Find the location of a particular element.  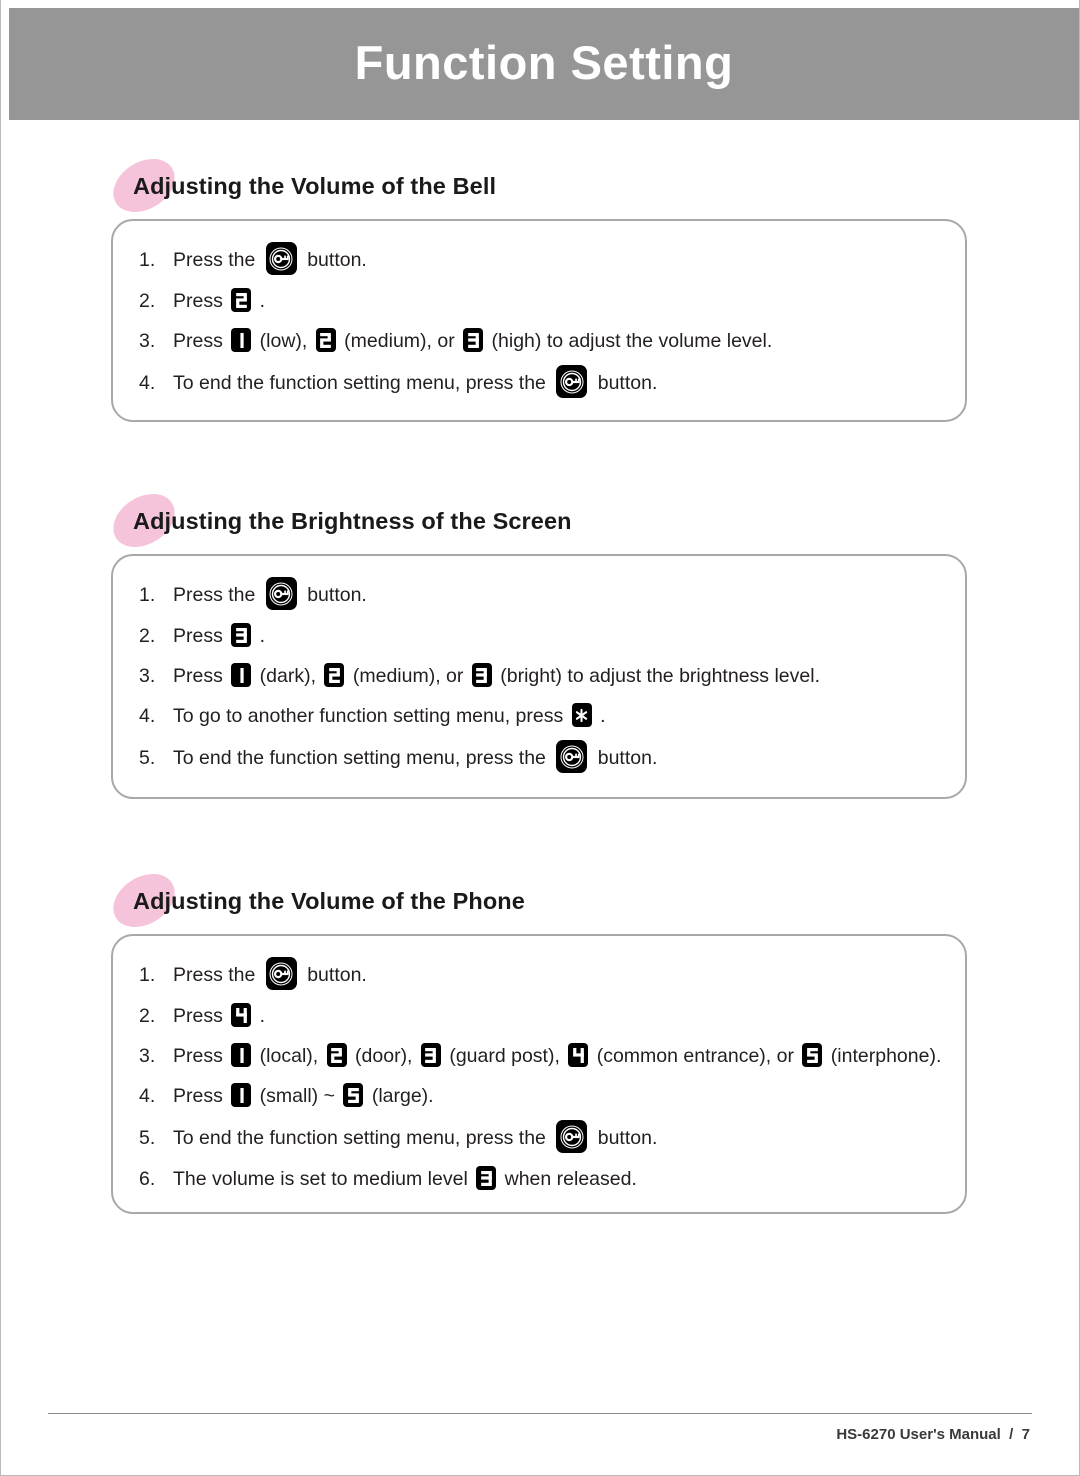

step-text-fragment: (common entrance), or is located at coordinates (695, 1056).